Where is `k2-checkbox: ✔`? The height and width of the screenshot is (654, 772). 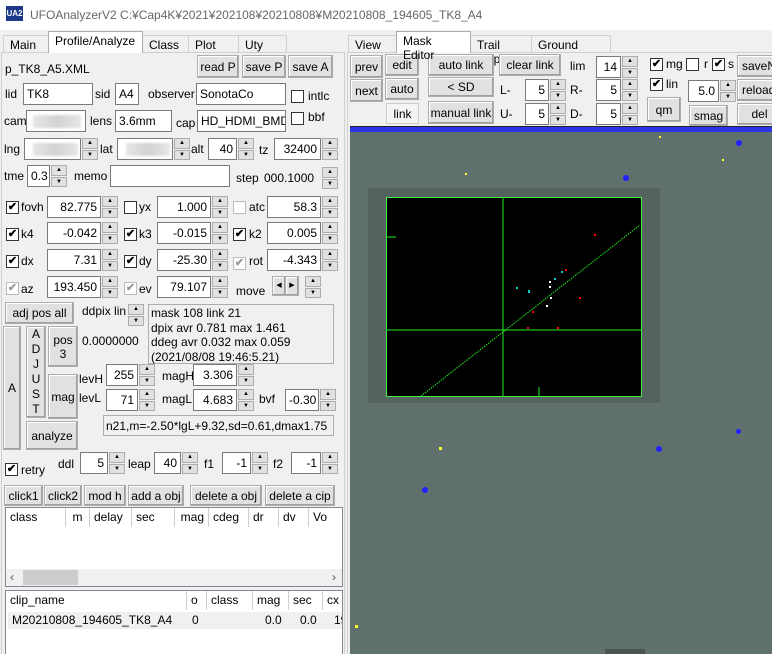 k2-checkbox: ✔ is located at coordinates (239, 234).